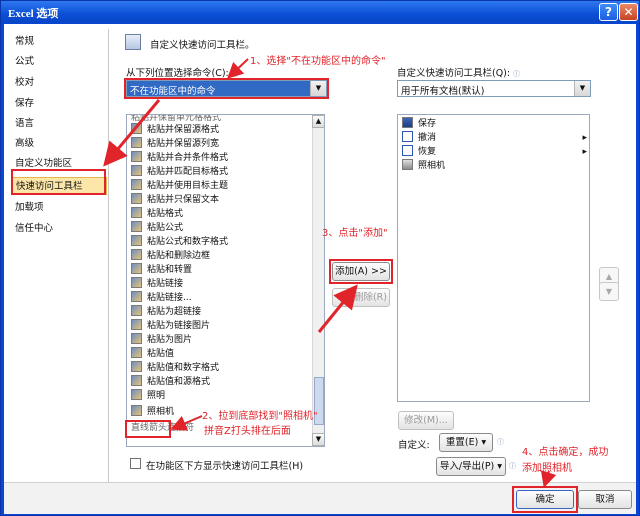 The width and height of the screenshot is (640, 516). I want to click on list-item: 粘贴值和源格式, so click(170, 382).